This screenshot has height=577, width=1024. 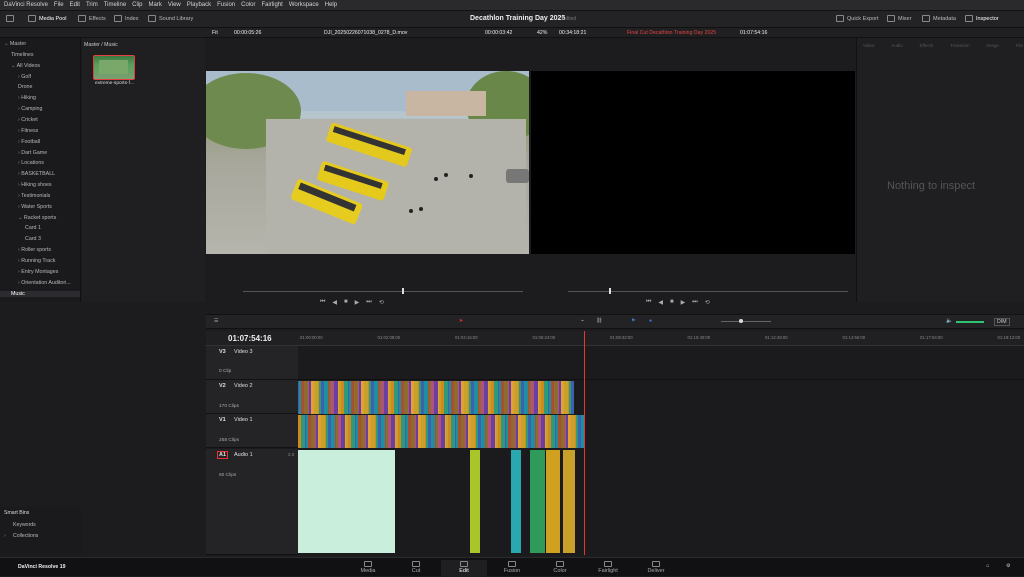 I want to click on metadata-button: Metadata, so click(x=939, y=18).